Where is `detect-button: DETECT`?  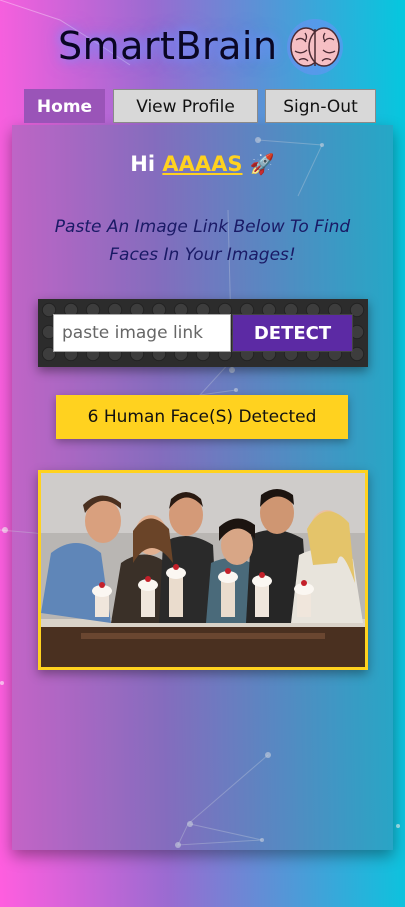
detect-button: DETECT is located at coordinates (292, 333).